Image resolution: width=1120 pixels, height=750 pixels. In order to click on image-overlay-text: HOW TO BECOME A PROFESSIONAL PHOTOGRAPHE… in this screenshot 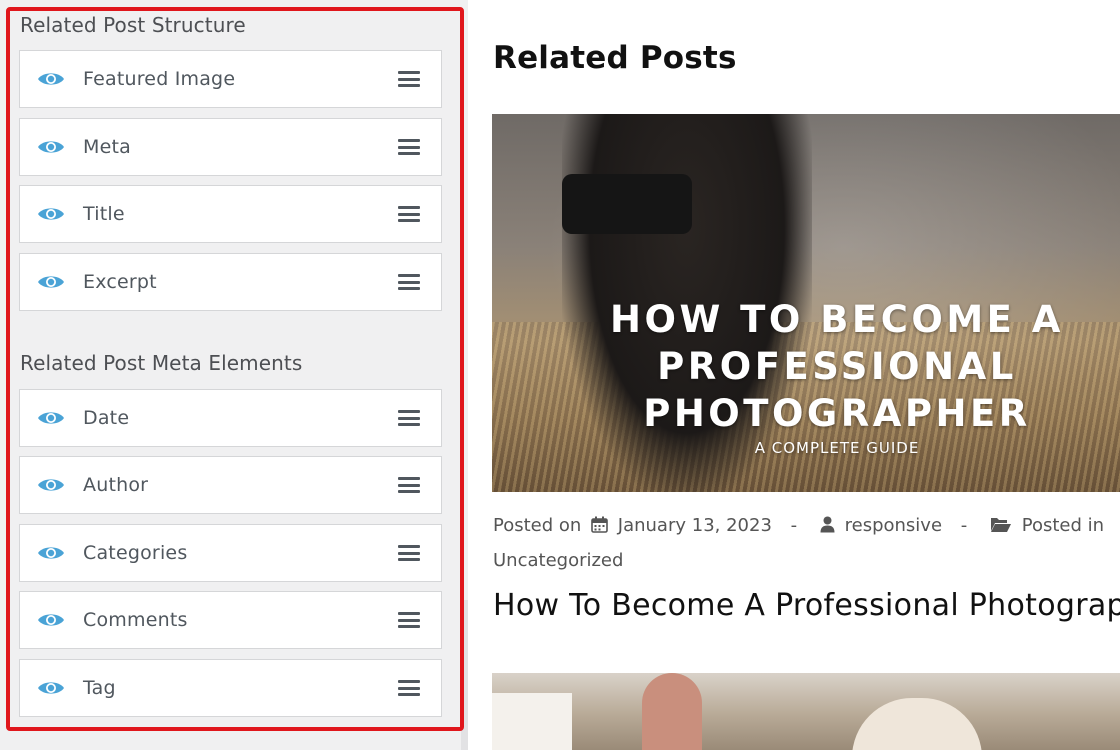, I will do `click(837, 376)`.